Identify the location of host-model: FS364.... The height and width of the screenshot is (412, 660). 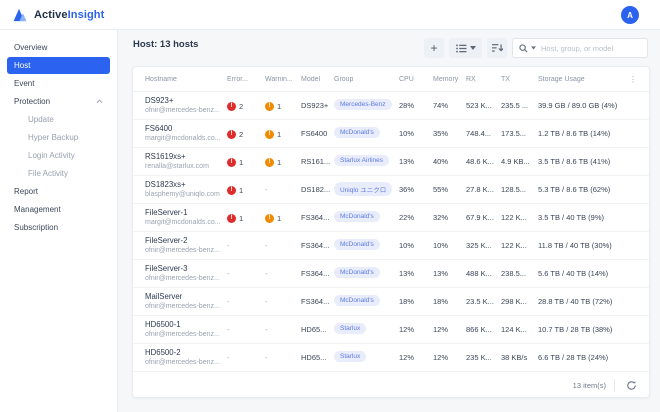
(315, 217).